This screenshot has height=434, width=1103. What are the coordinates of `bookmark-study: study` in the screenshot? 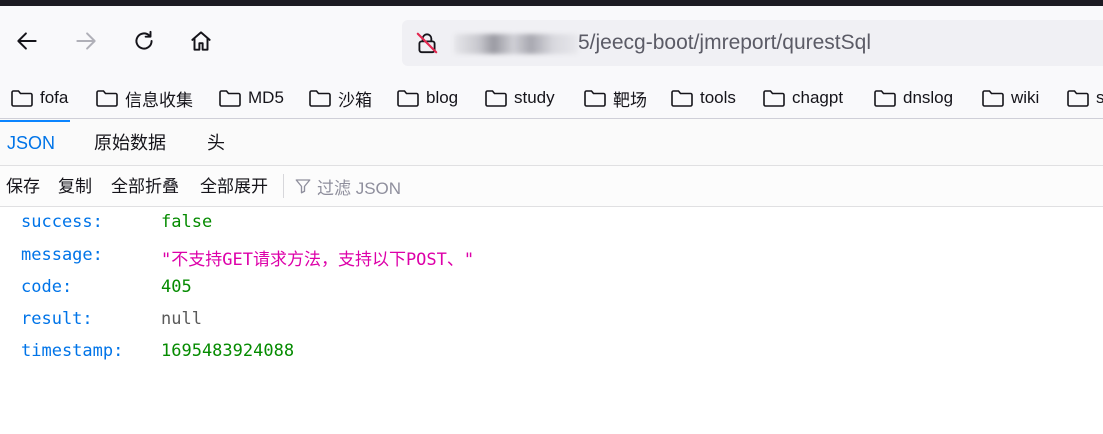 It's located at (519, 98).